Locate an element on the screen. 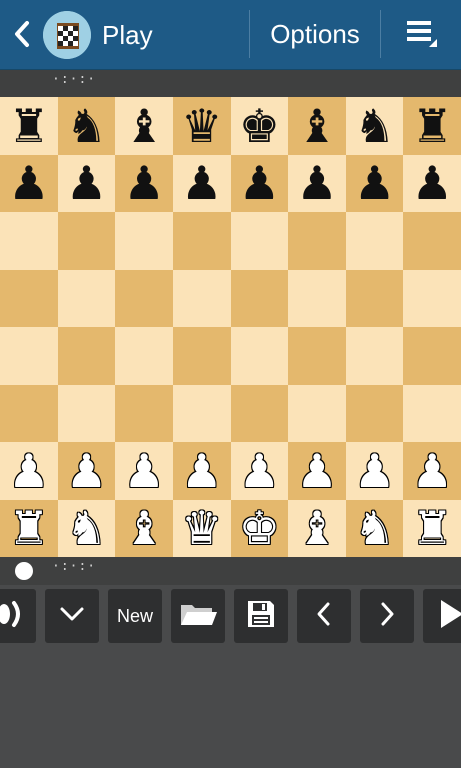  square-e3 is located at coordinates (259, 413).